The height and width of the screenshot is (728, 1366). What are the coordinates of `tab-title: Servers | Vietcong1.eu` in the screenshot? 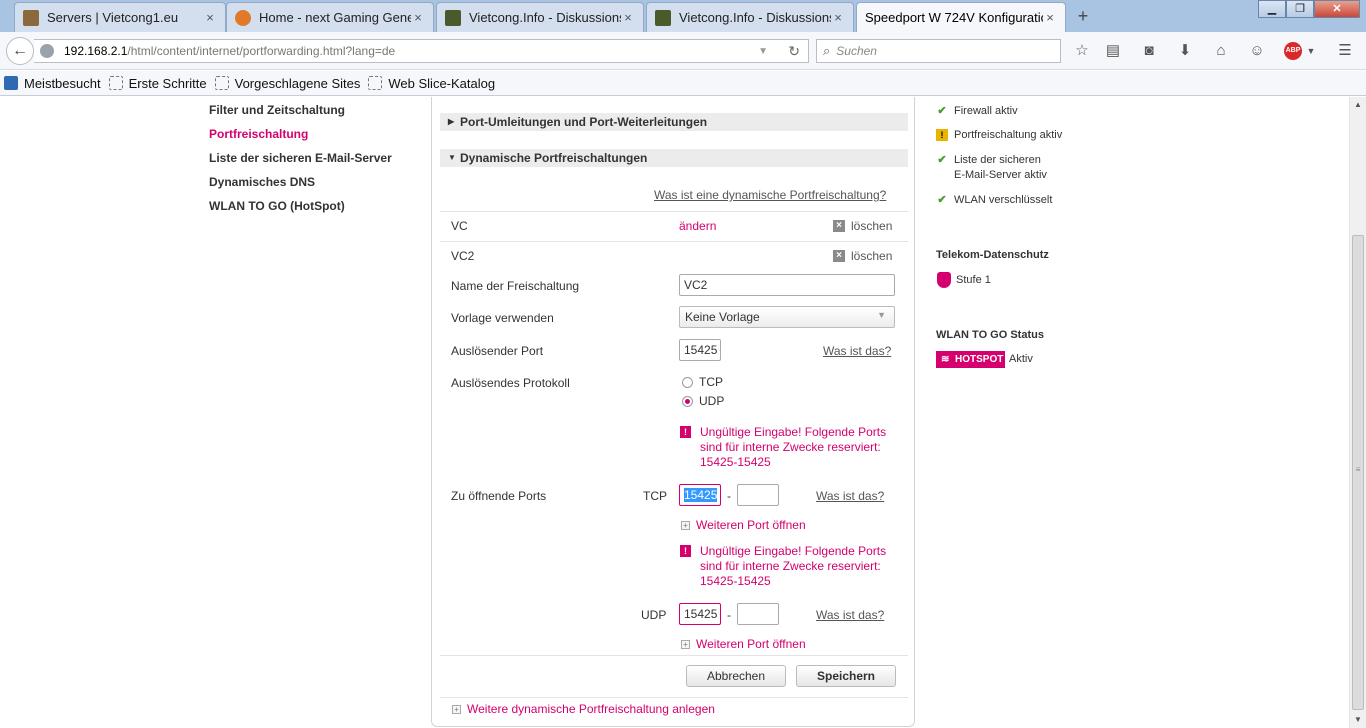 It's located at (113, 17).